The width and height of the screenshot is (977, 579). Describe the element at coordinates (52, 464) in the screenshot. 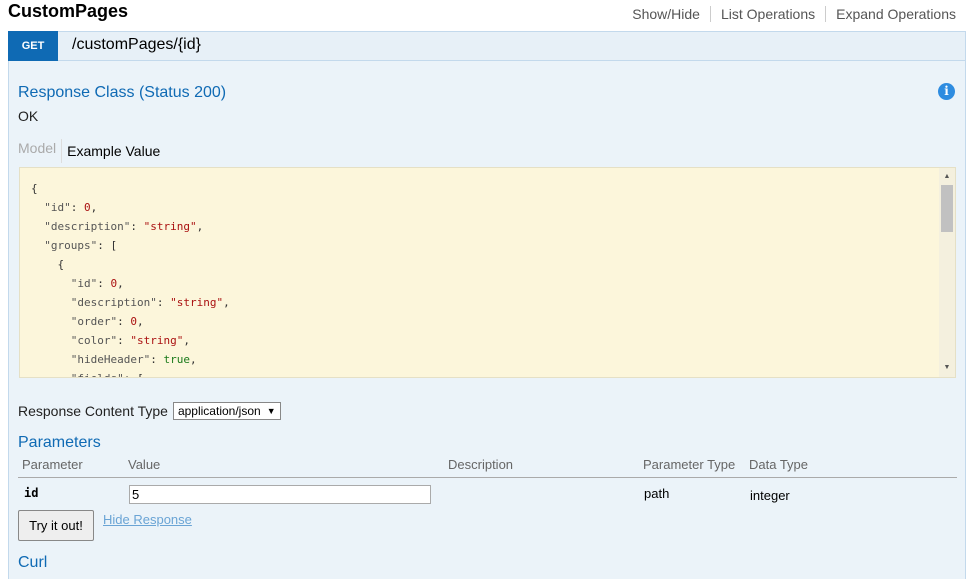

I see `column-header-parameter: Parameter` at that location.